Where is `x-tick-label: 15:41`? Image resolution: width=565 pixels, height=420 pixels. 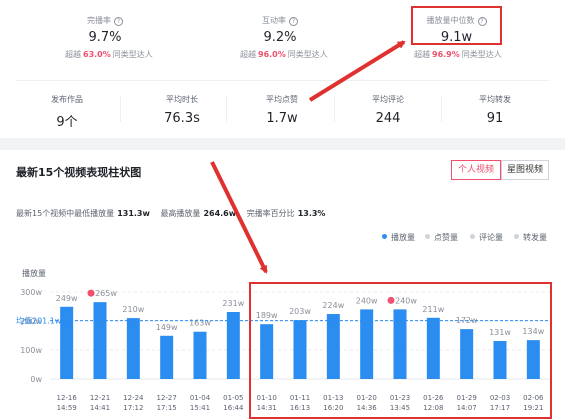 x-tick-label: 15:41 is located at coordinates (200, 408).